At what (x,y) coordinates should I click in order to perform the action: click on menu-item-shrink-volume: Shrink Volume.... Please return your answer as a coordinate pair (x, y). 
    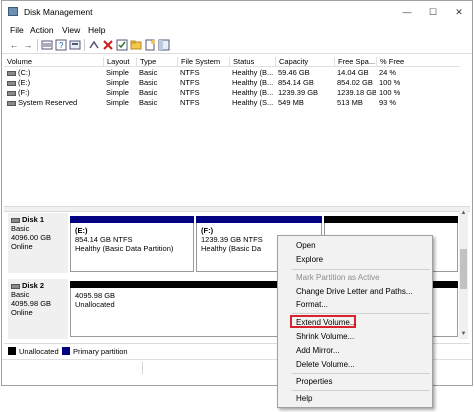
    Looking at the image, I should click on (325, 336).